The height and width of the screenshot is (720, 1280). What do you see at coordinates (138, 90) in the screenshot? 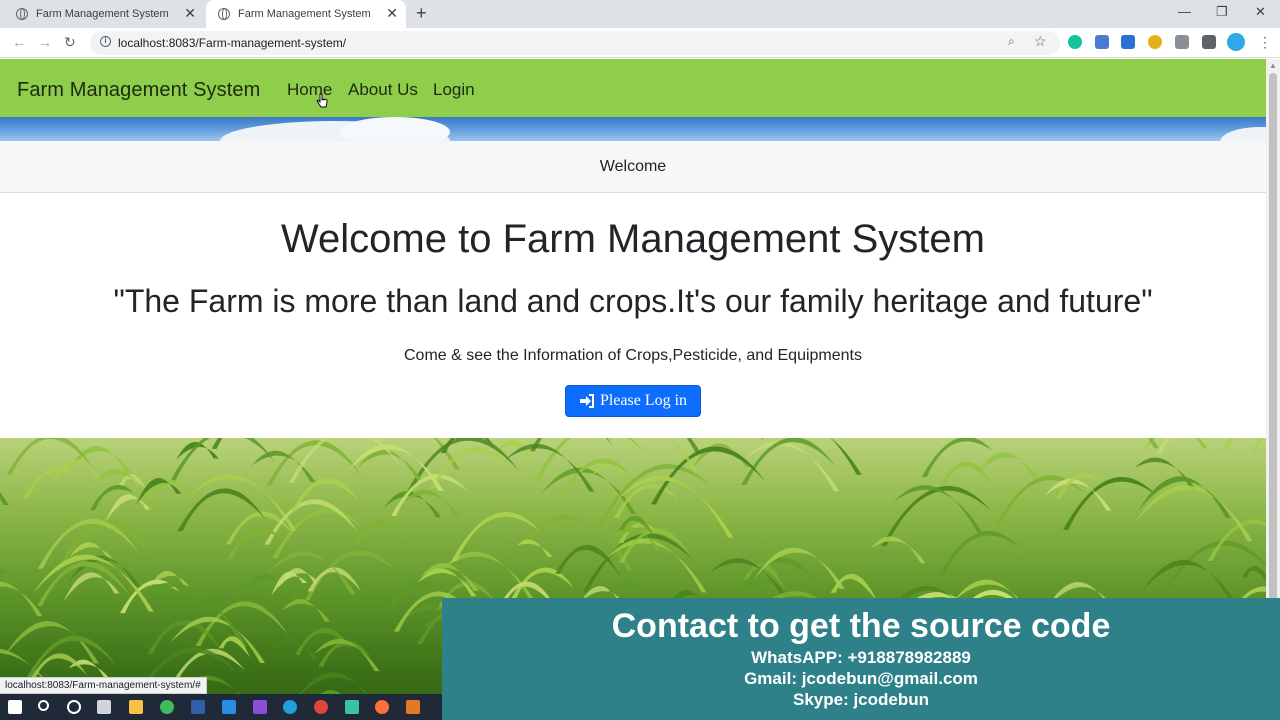
I see `site-brand: Farm Management System` at bounding box center [138, 90].